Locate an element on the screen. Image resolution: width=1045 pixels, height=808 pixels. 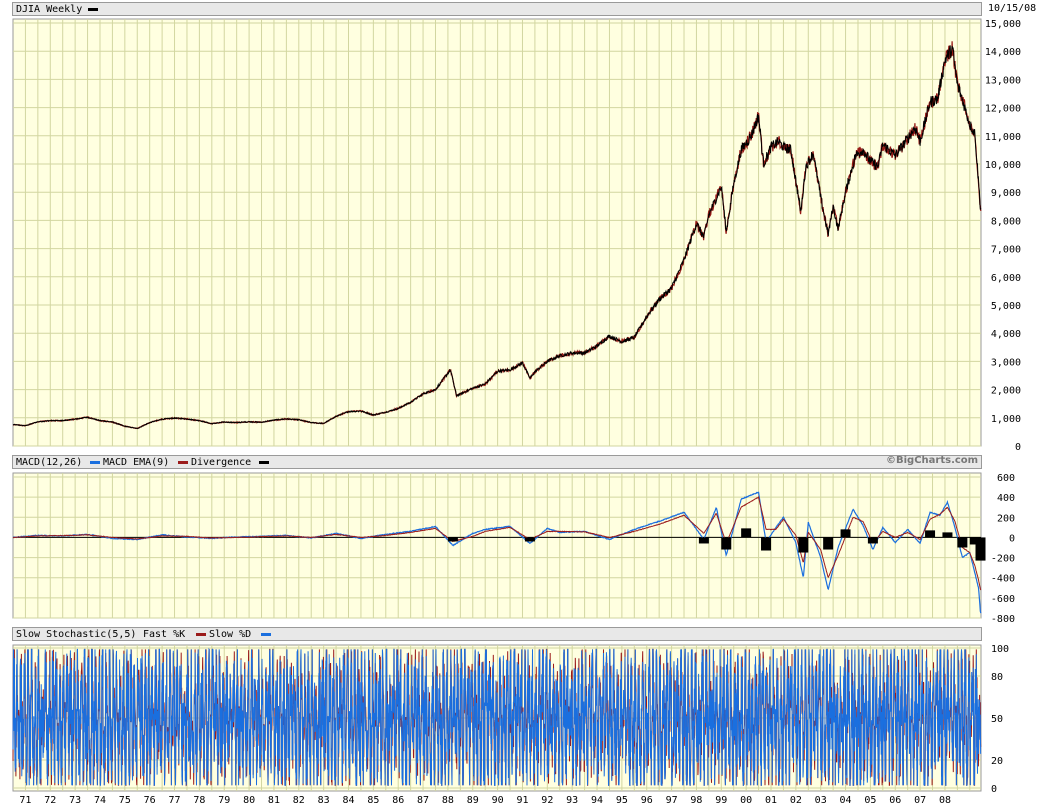
x-tick-label: 84 is located at coordinates (348, 800).